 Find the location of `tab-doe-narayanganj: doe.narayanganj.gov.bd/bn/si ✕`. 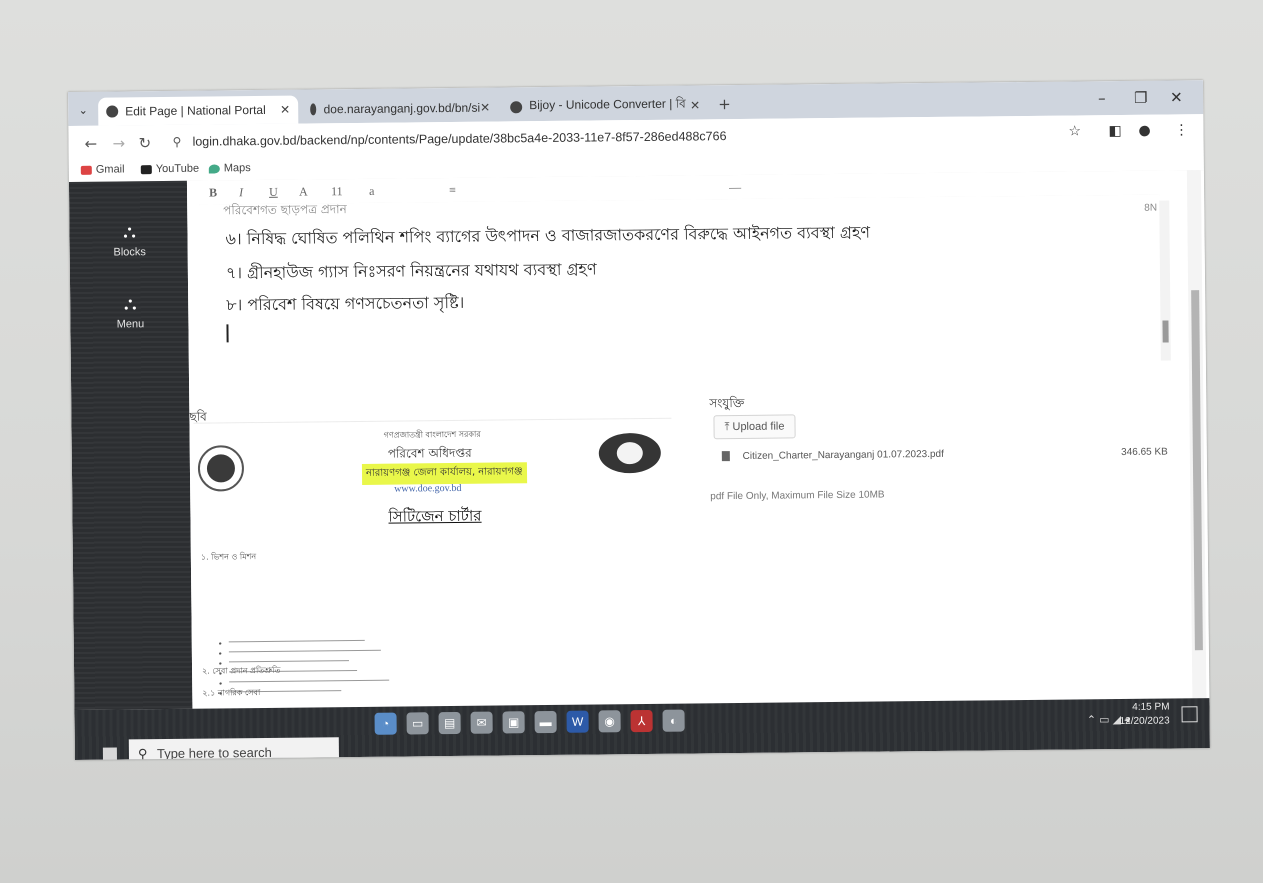

tab-doe-narayanganj: doe.narayanganj.gov.bd/bn/si ✕ is located at coordinates (400, 108).